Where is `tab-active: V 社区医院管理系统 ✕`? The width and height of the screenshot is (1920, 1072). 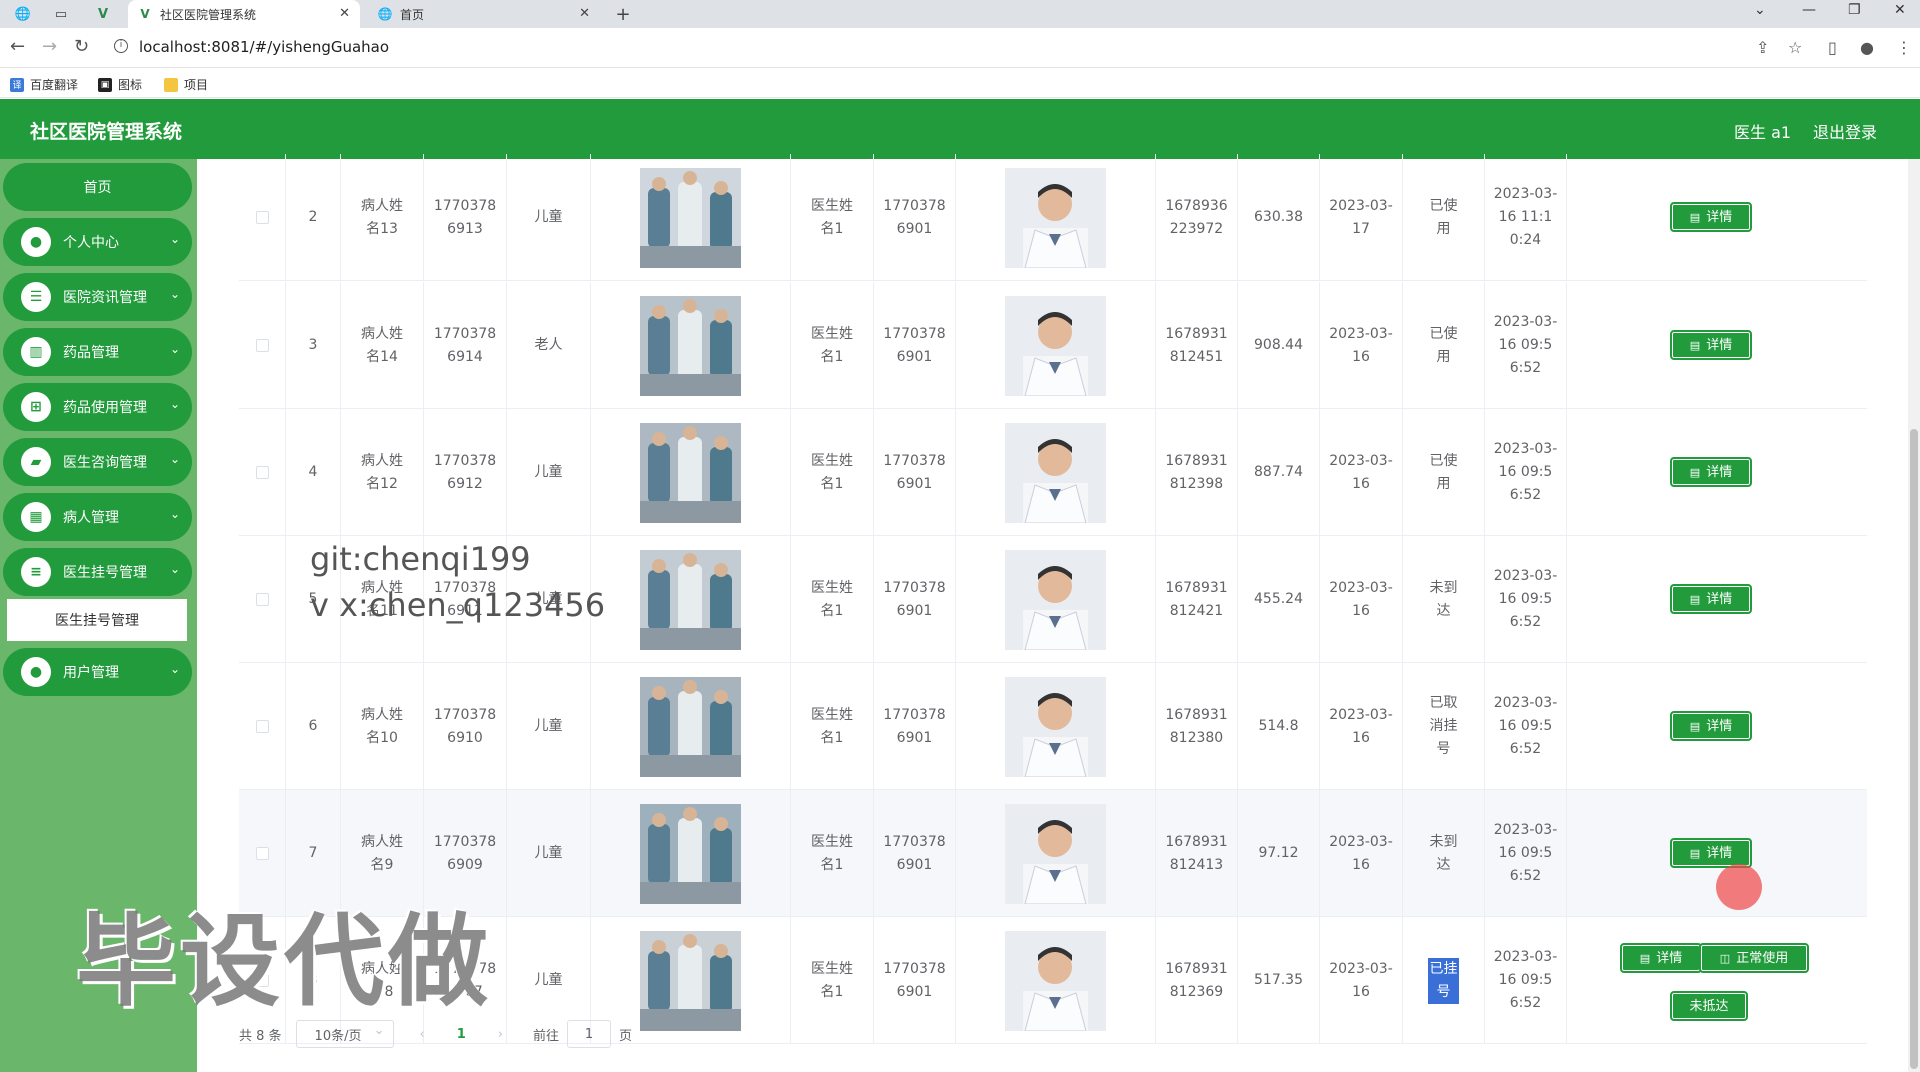 tab-active: V 社区医院管理系统 ✕ is located at coordinates (244, 14).